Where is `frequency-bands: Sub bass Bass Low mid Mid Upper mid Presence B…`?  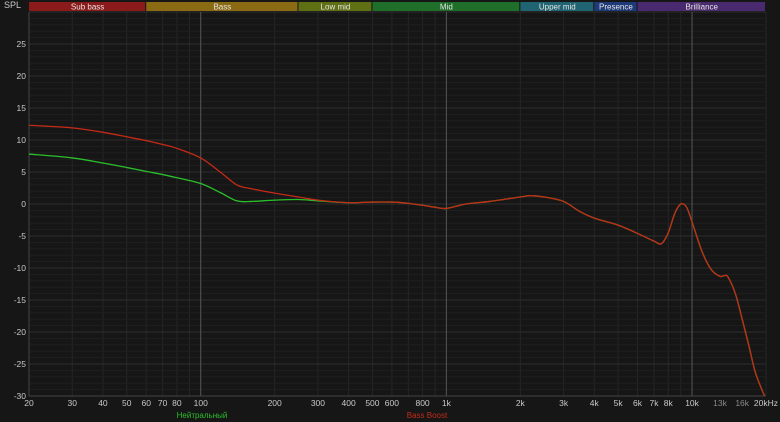
frequency-bands: Sub bass Bass Low mid Mid Upper mid Presence B… is located at coordinates (397, 7).